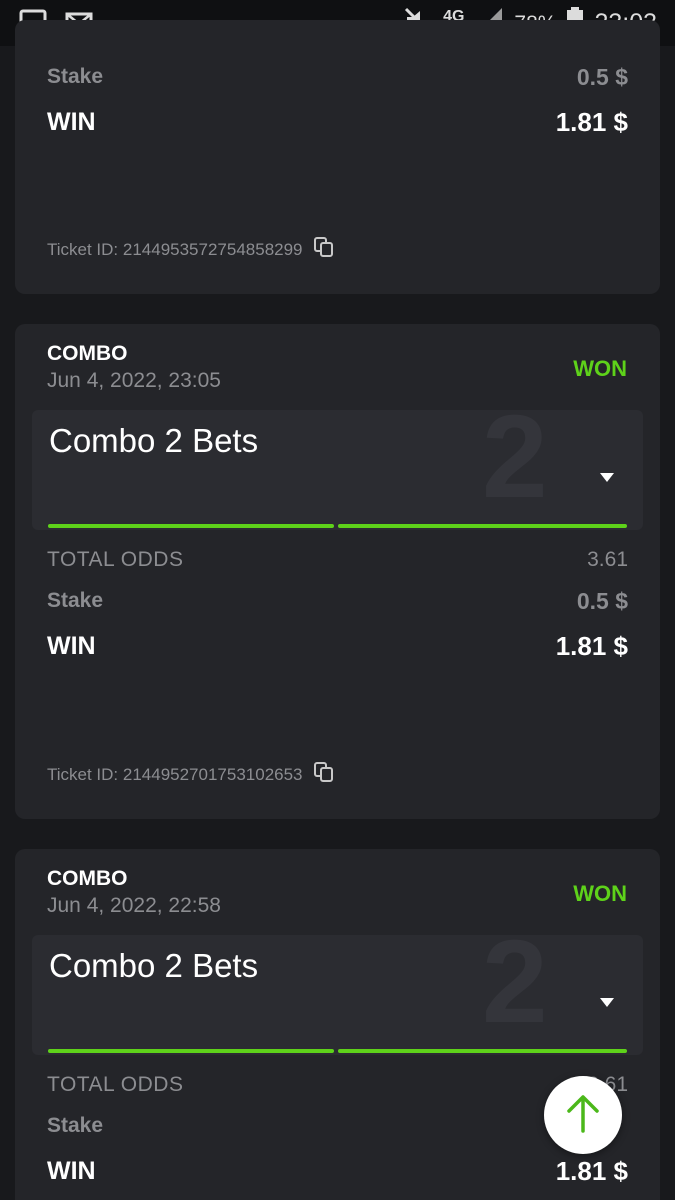 The height and width of the screenshot is (1200, 675). I want to click on ticket-id: Ticket ID: 2144952701753102653, so click(175, 774).